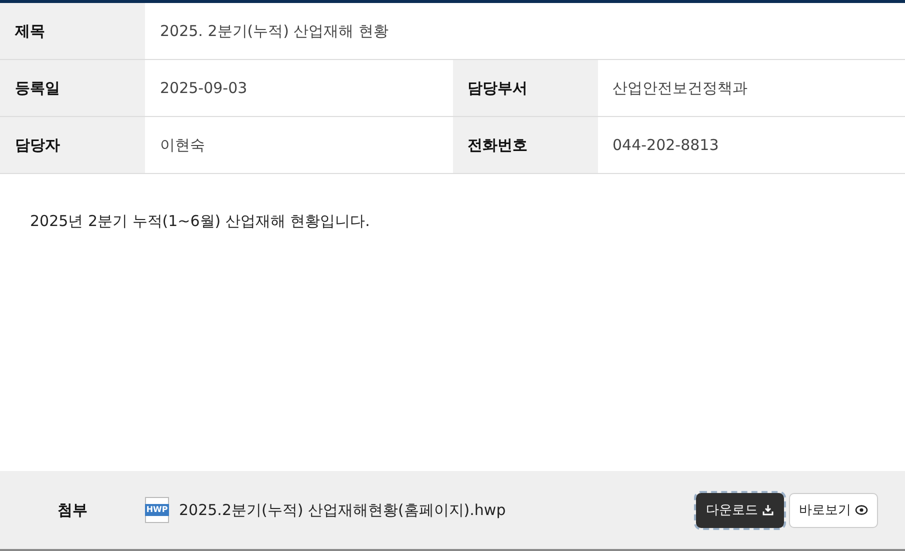 This screenshot has width=905, height=551. I want to click on field-label: 전화번호, so click(525, 145).